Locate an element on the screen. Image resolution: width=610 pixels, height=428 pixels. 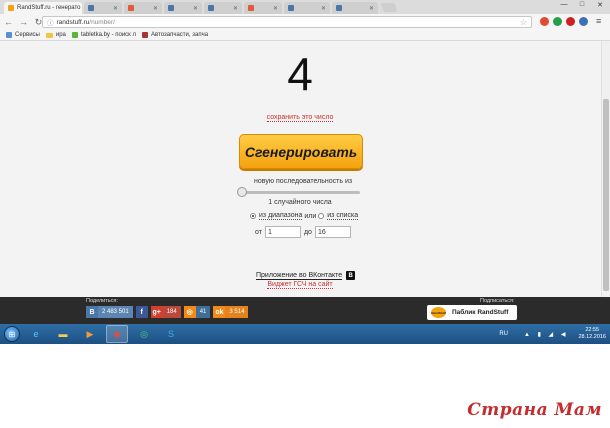
tab-7: ✕ is located at coordinates (307, 8).